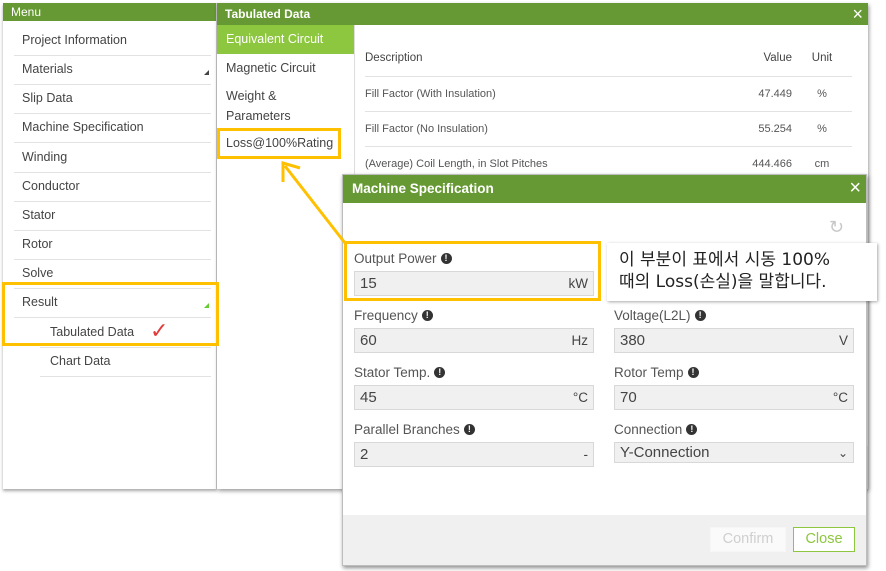  What do you see at coordinates (47, 69) in the screenshot?
I see `menu-item-label: Materials` at bounding box center [47, 69].